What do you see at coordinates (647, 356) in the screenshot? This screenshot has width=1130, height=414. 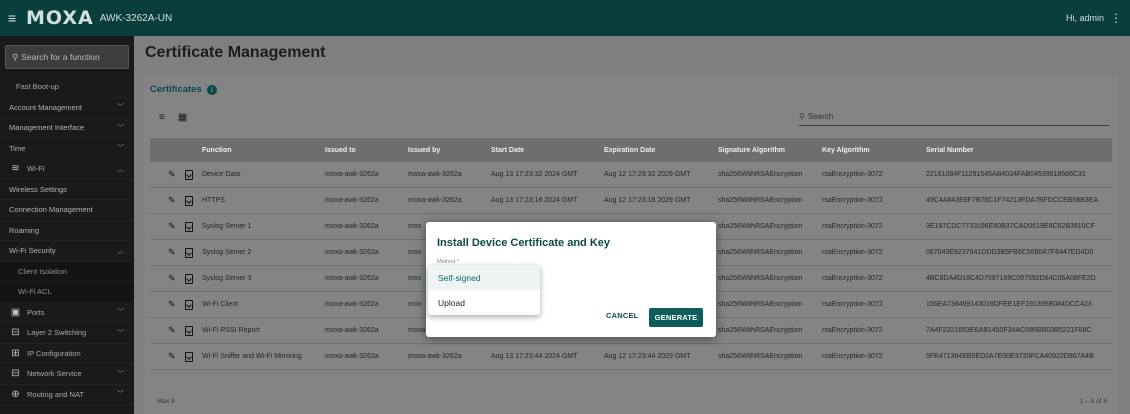 I see `table-cell-expiration: Aug 12 17:23:44 2029 GMT` at bounding box center [647, 356].